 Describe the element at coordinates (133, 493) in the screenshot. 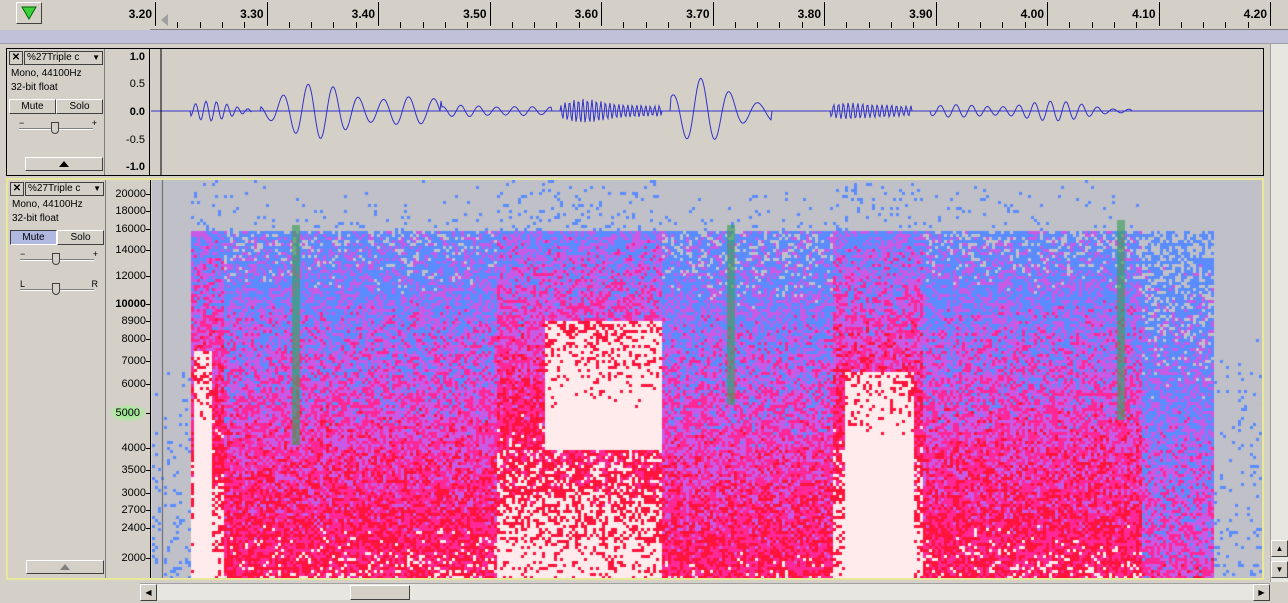

I see `freq-label: 3000` at that location.